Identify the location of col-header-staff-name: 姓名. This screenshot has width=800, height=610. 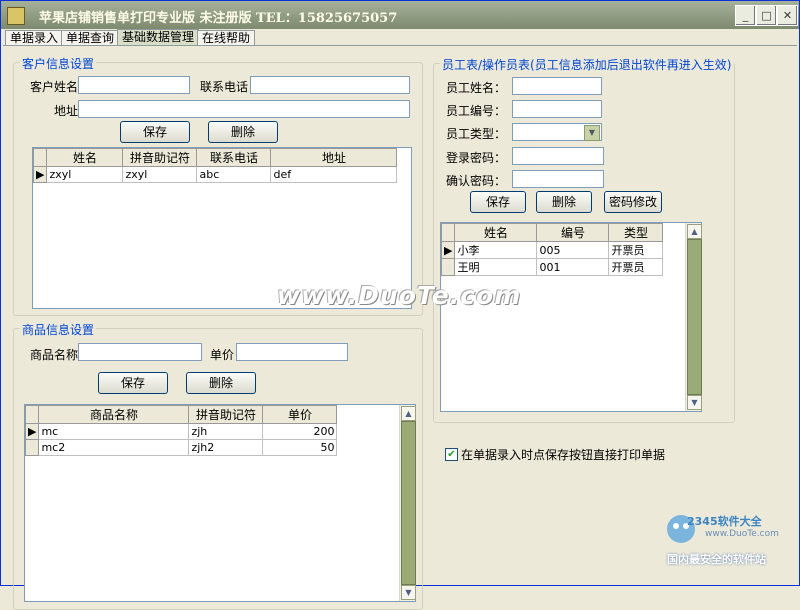
(496, 232).